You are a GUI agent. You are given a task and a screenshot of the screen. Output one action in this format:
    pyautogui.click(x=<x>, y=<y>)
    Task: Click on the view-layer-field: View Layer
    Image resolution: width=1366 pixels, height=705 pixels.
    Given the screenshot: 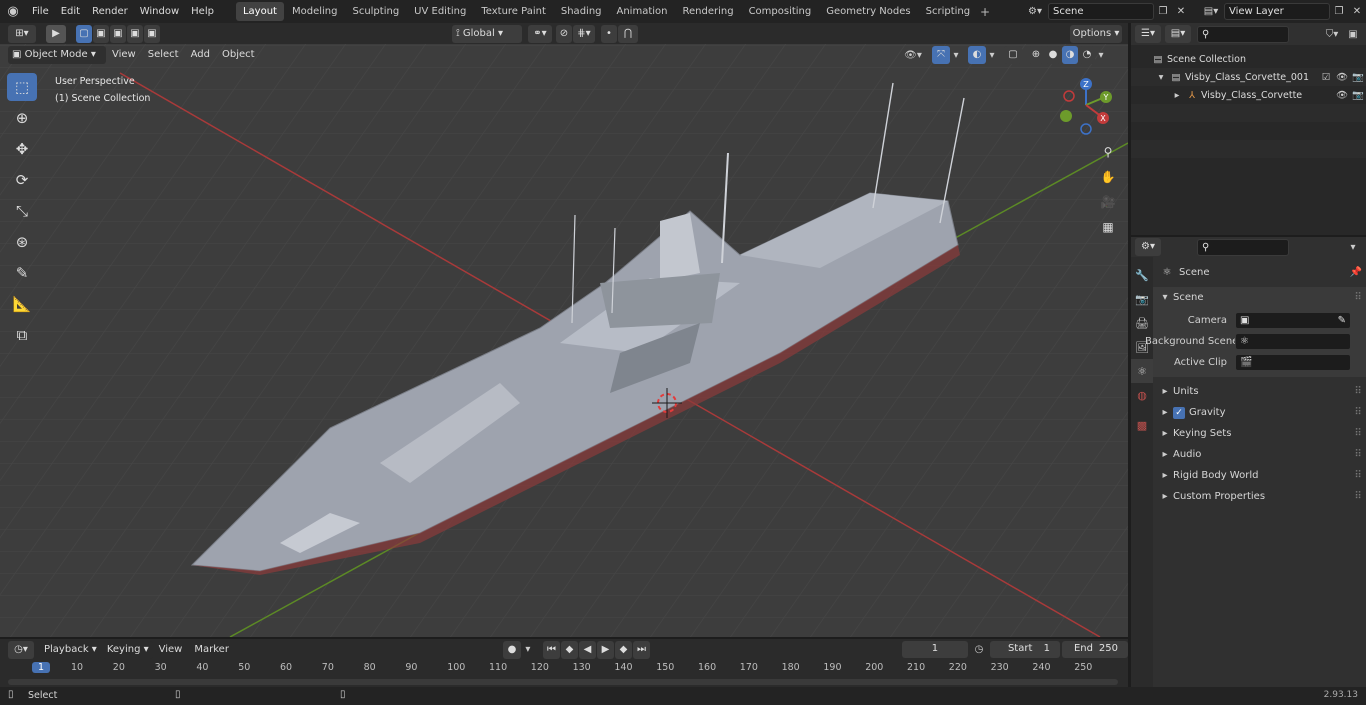 What is the action you would take?
    pyautogui.click(x=1277, y=11)
    